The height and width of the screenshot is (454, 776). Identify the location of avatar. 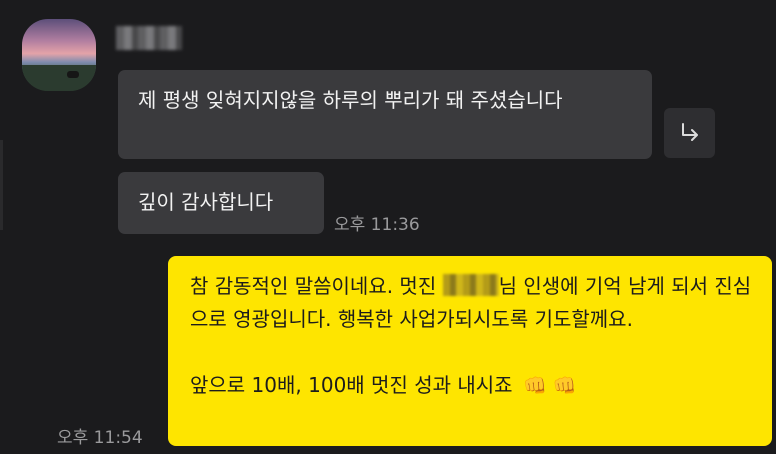
(59, 55).